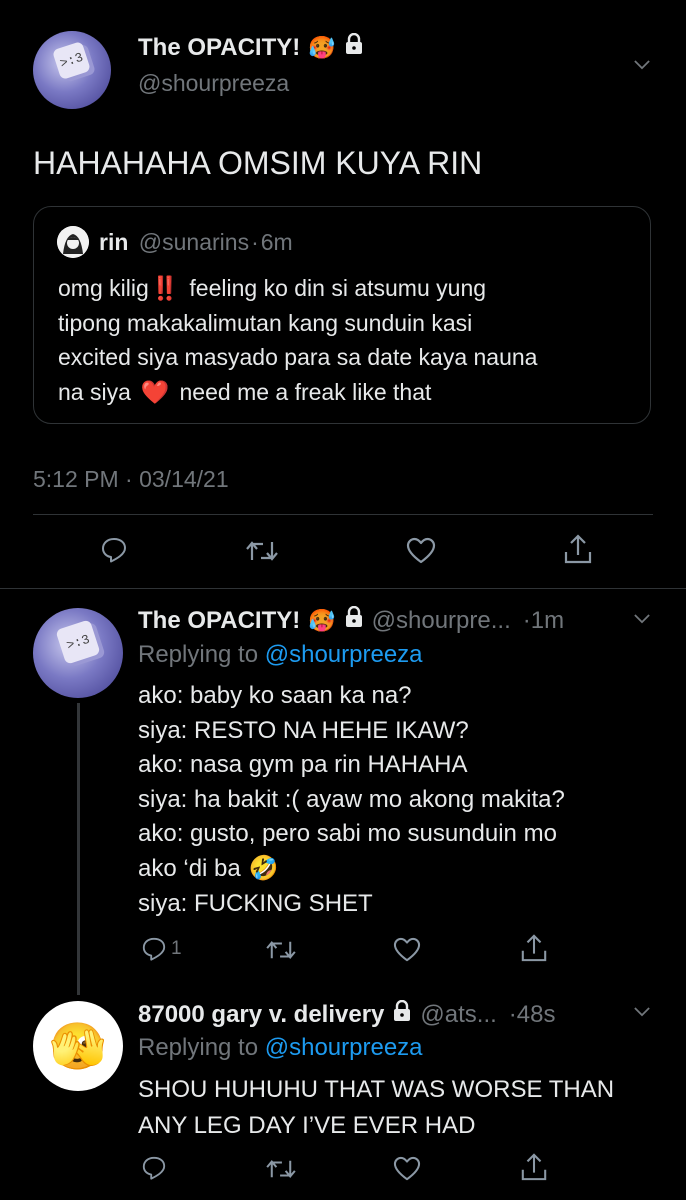  What do you see at coordinates (73, 242) in the screenshot?
I see `quote-avatar` at bounding box center [73, 242].